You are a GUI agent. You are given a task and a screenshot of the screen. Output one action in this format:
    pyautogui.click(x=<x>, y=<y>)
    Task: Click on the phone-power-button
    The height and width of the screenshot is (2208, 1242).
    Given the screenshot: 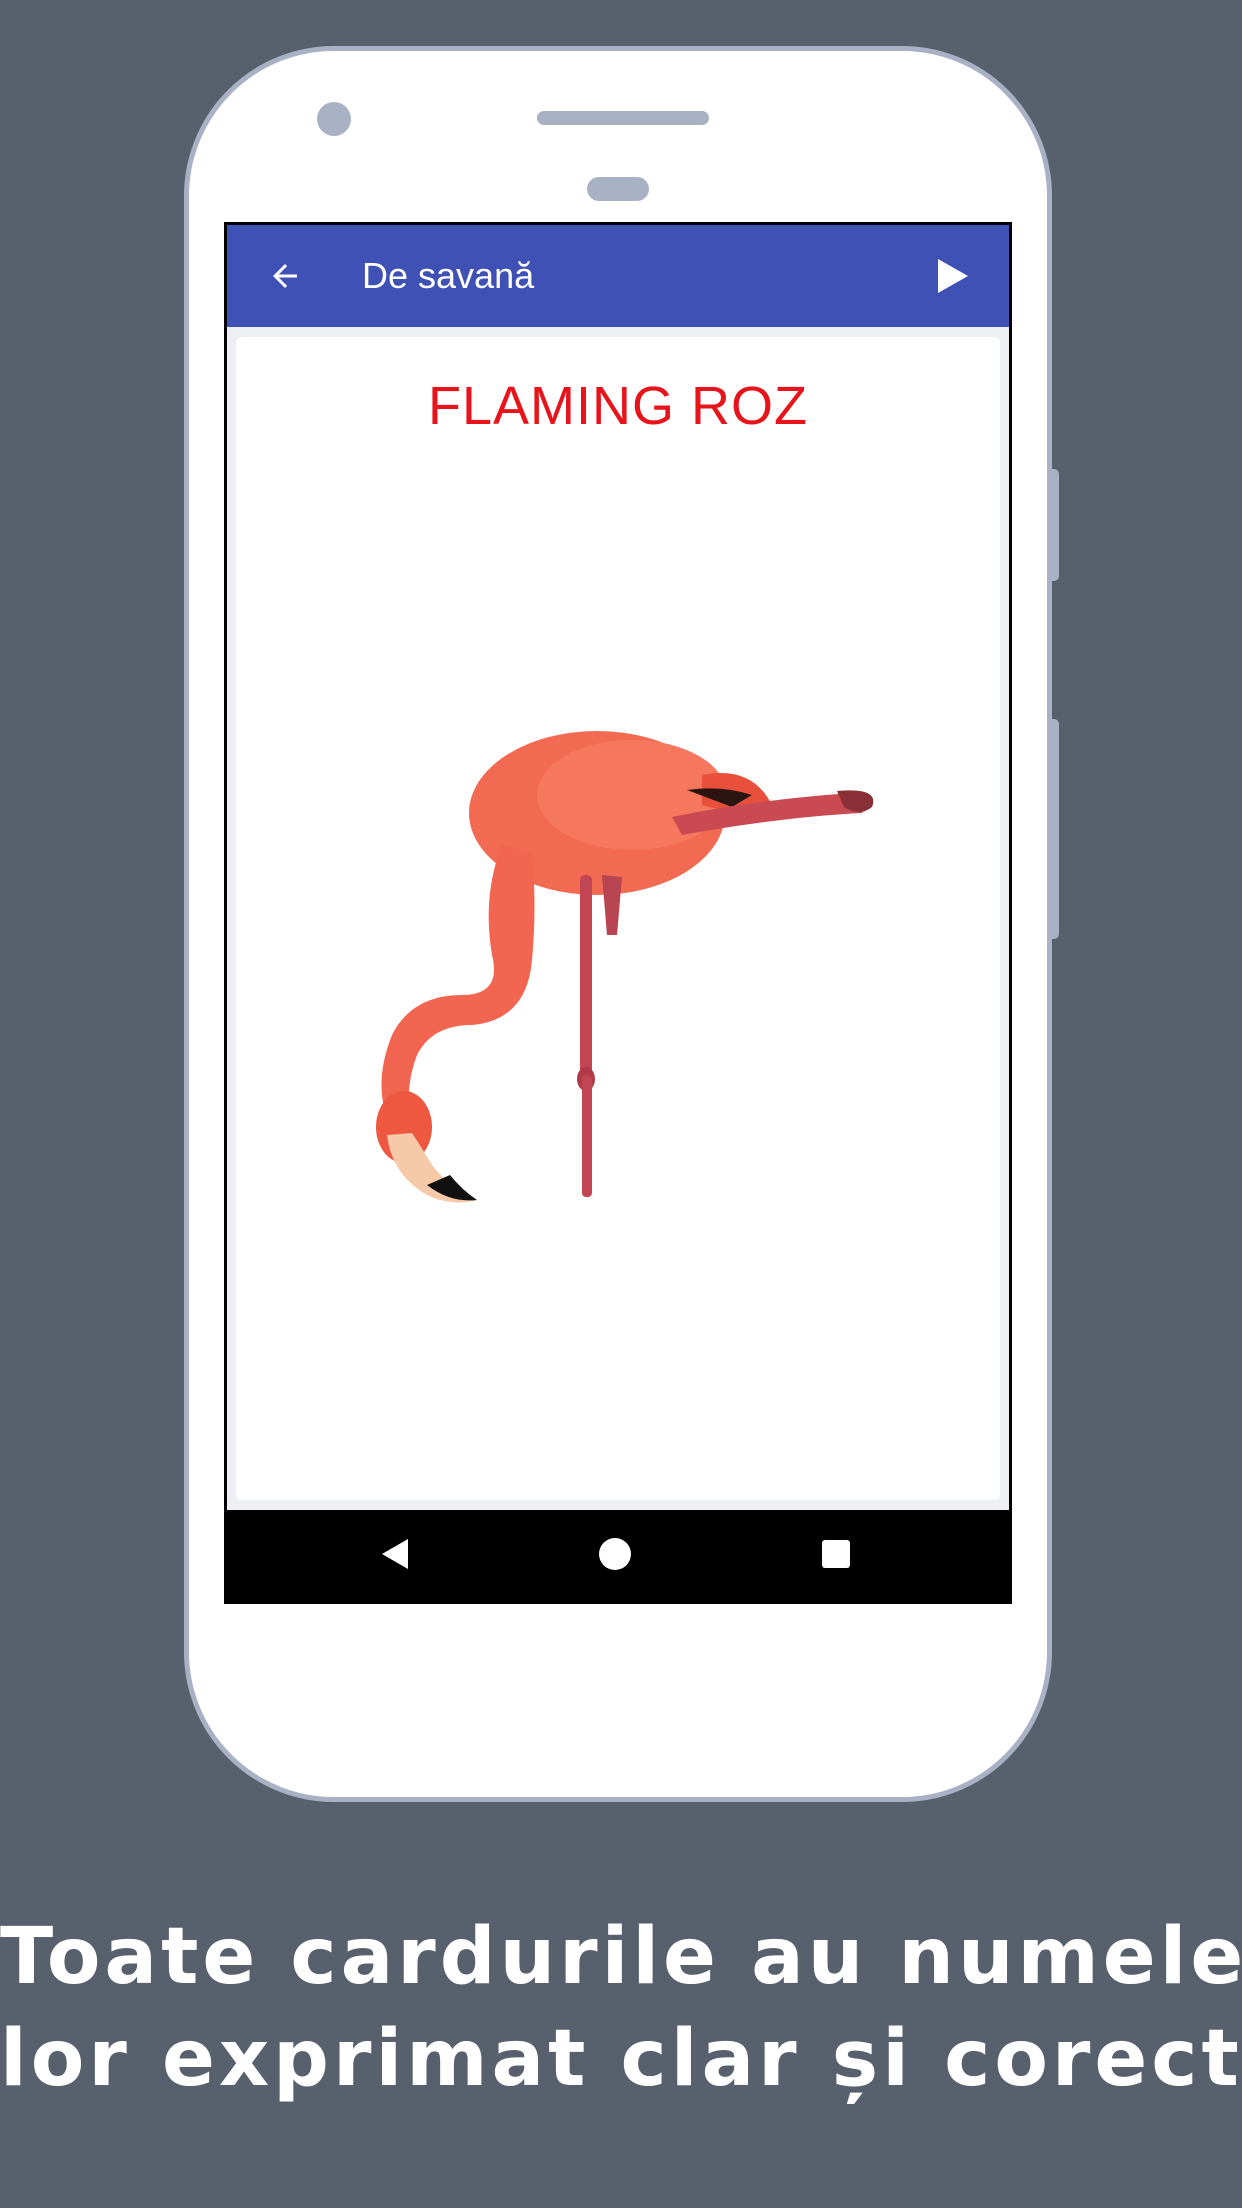 What is the action you would take?
    pyautogui.click(x=1054, y=829)
    